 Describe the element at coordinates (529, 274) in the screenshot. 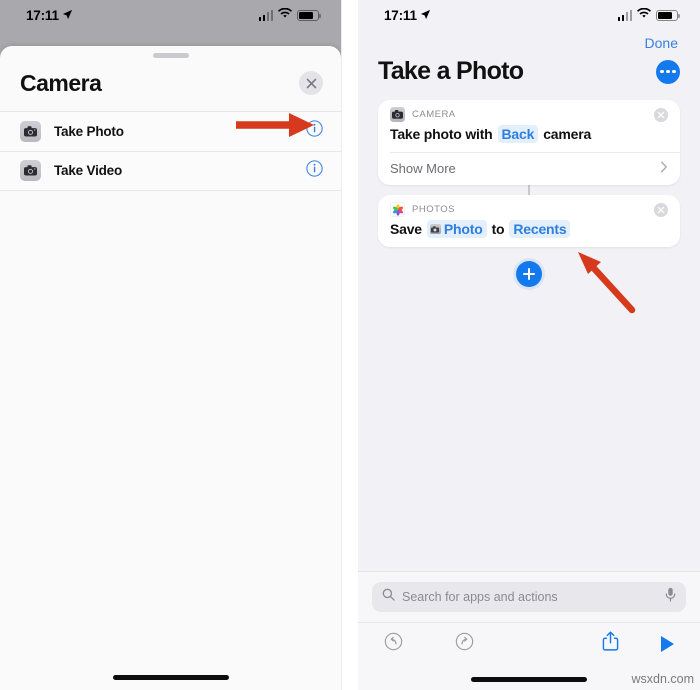

I see `add-action-button` at that location.